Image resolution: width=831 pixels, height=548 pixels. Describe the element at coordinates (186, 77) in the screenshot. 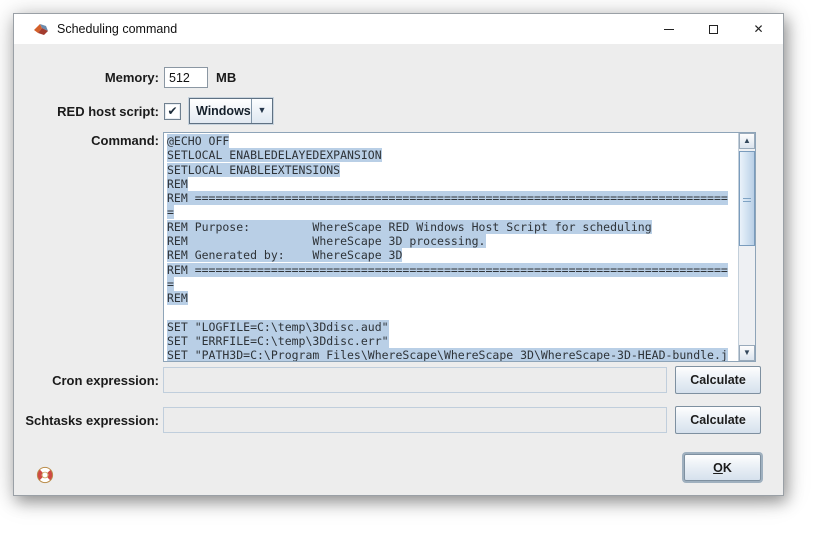

I see `memory-input` at that location.